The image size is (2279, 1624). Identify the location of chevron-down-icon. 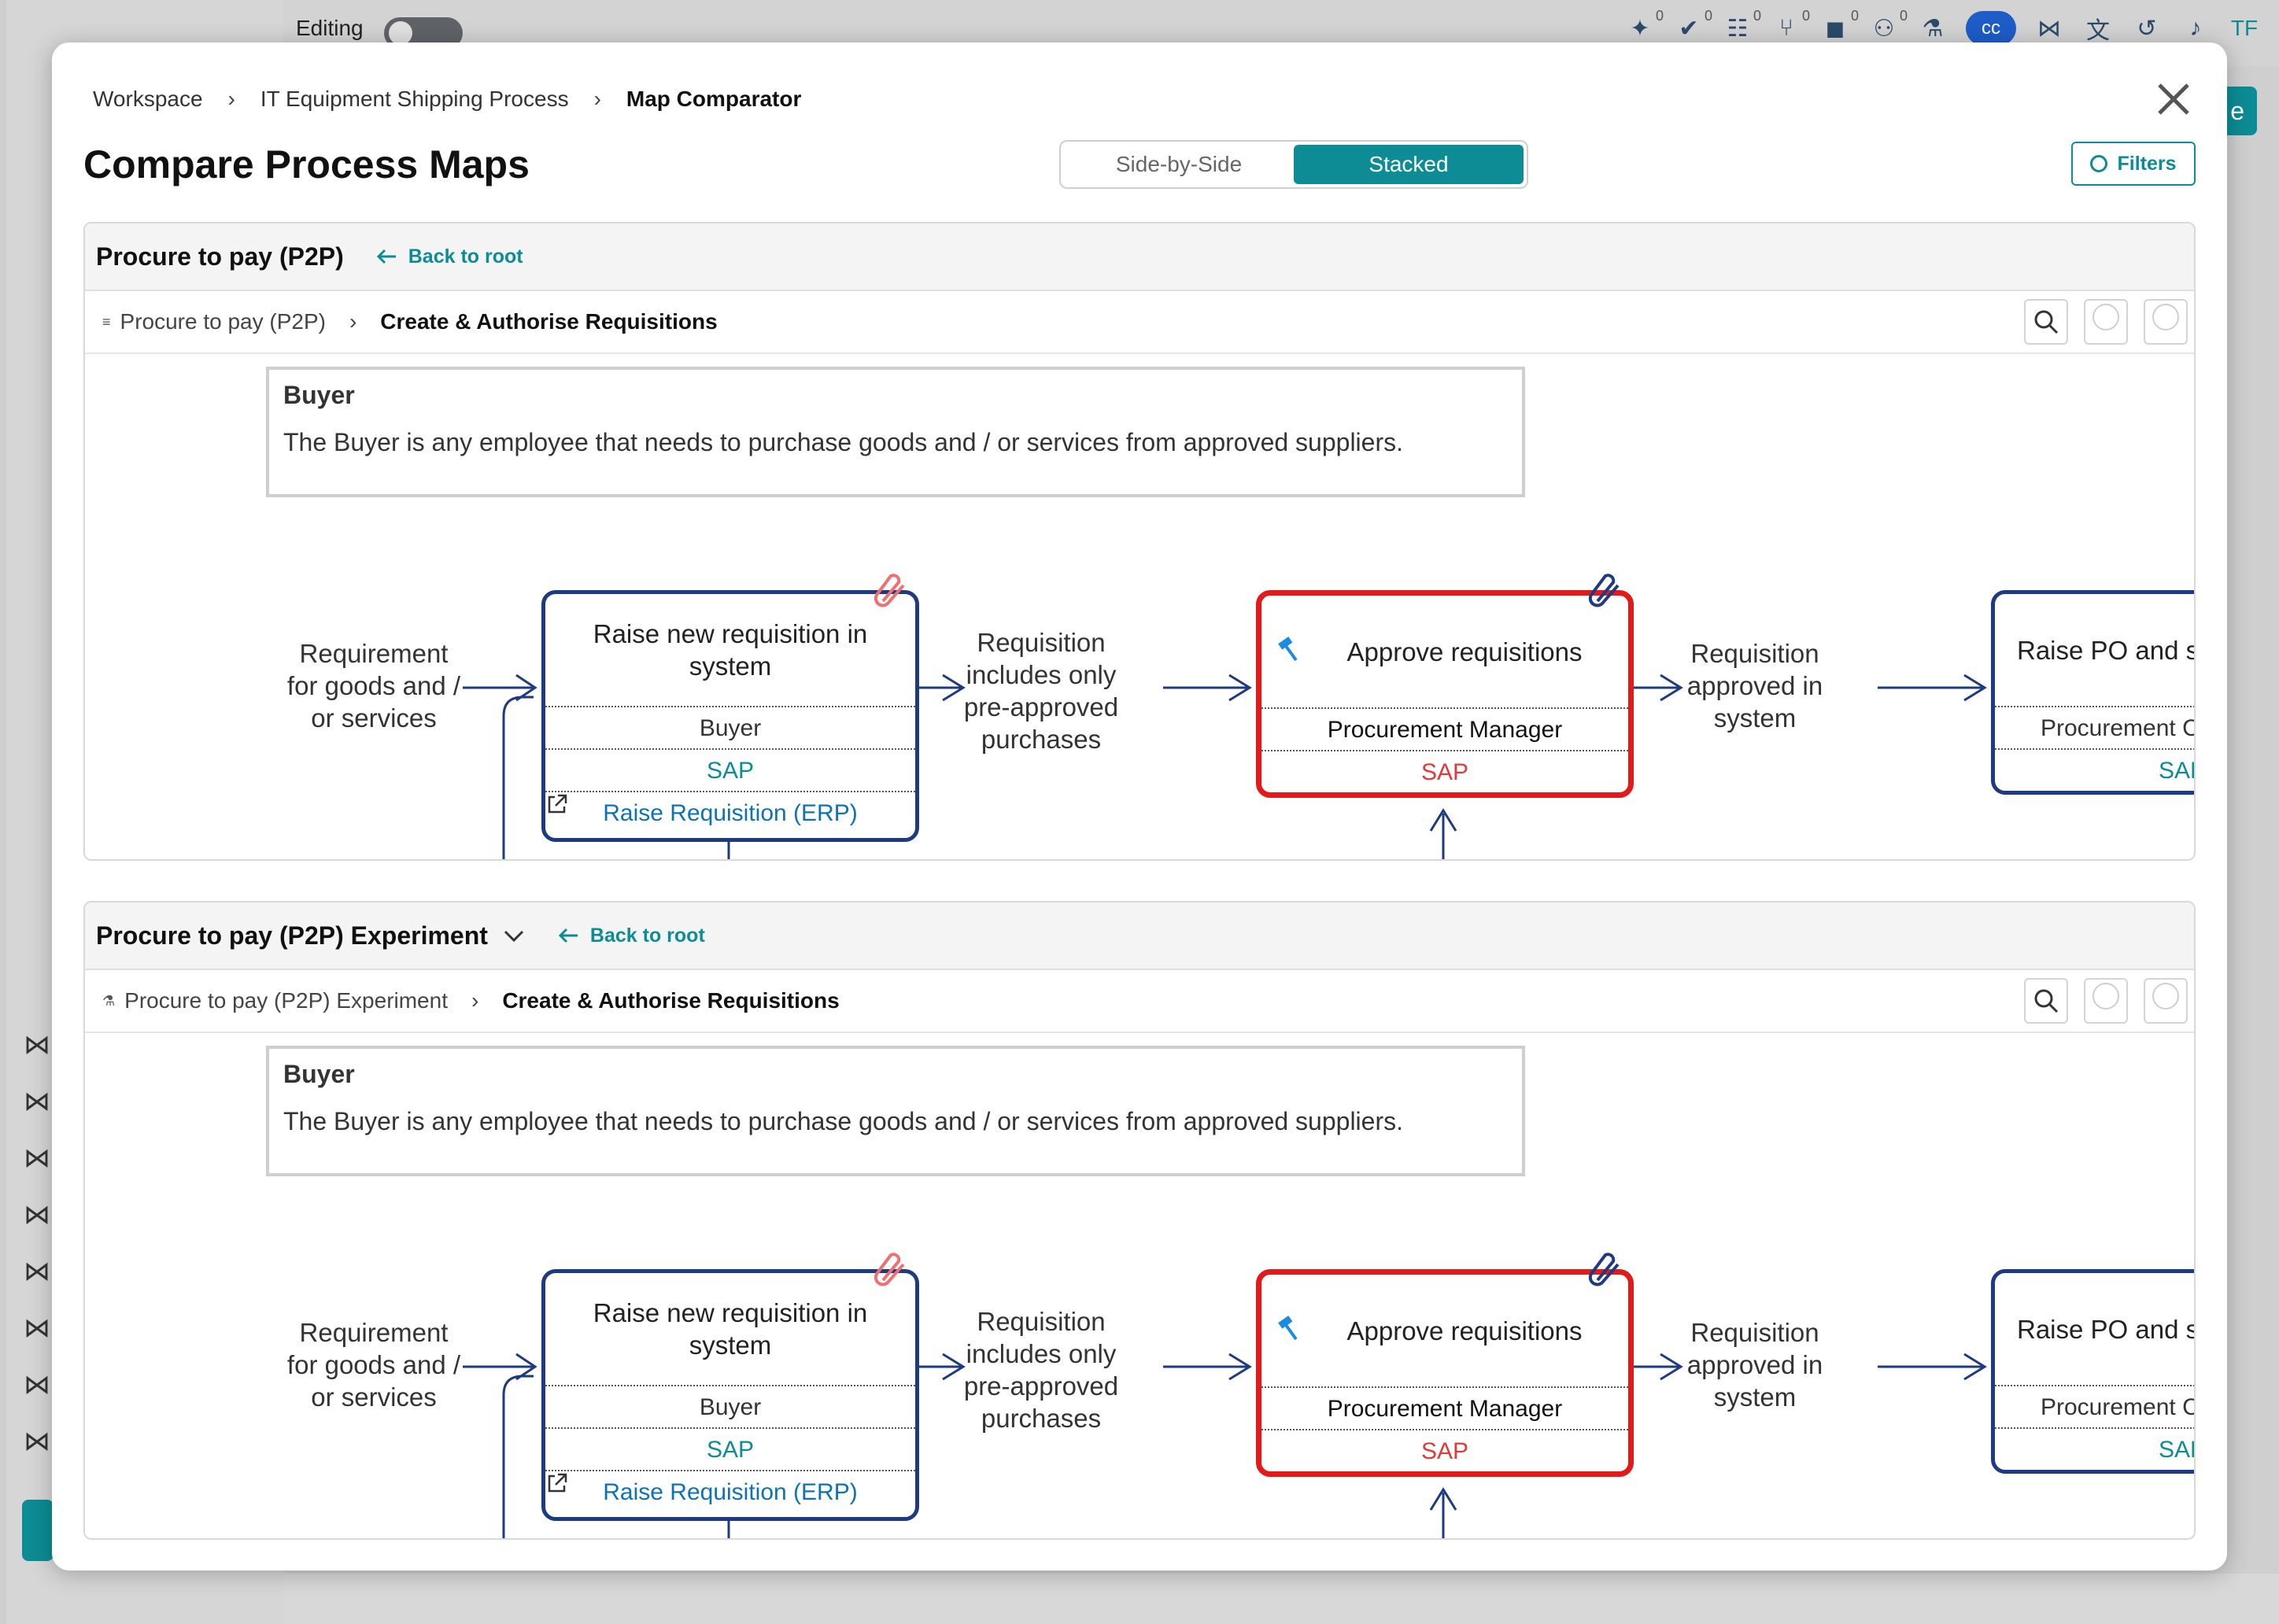
(514, 935).